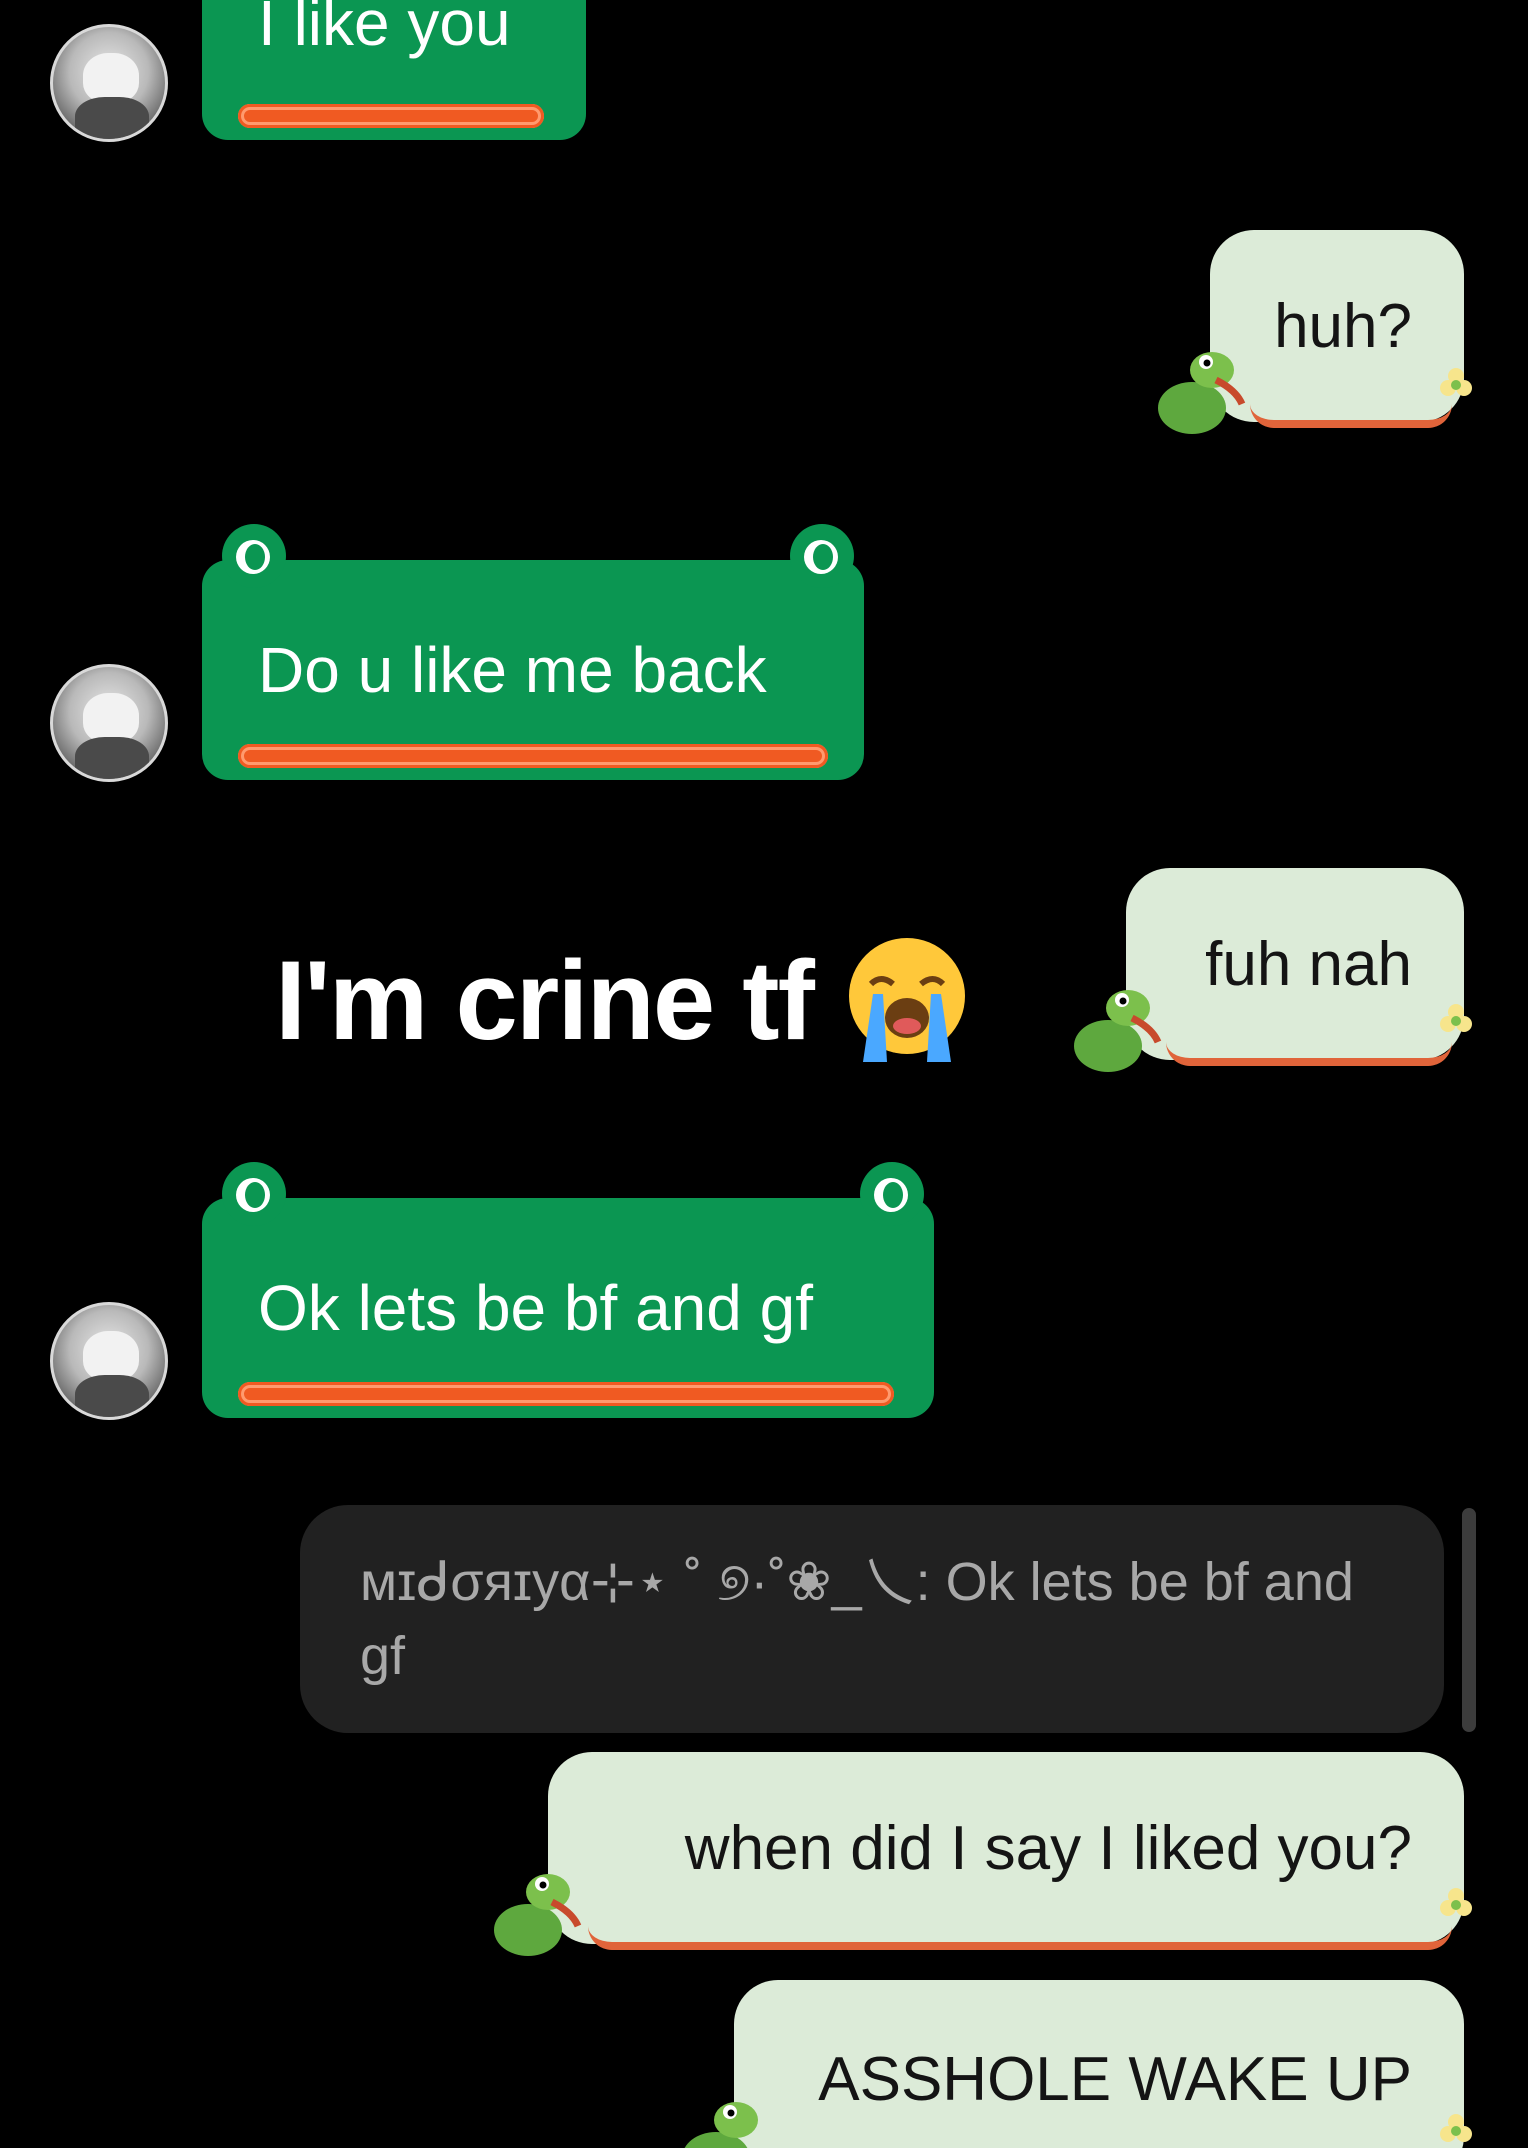 This screenshot has height=2148, width=1528. What do you see at coordinates (512, 670) in the screenshot?
I see `message-text: Do u like me back` at bounding box center [512, 670].